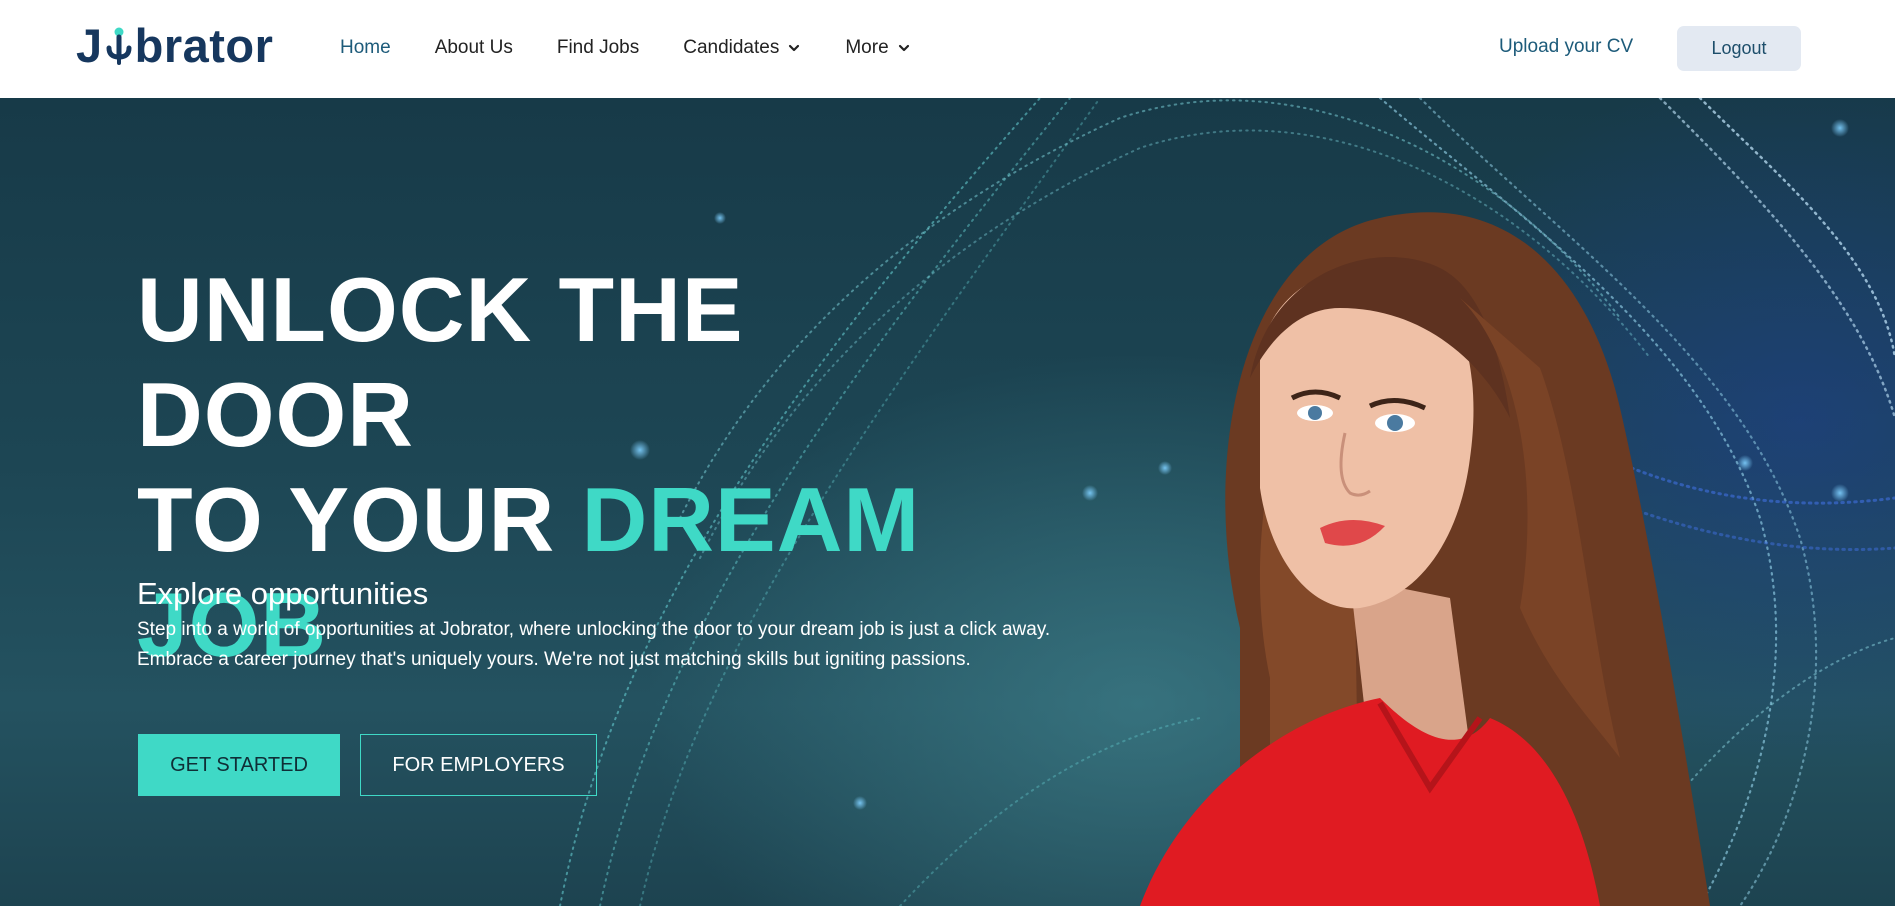  What do you see at coordinates (119, 45) in the screenshot?
I see `logo-mark-icon` at bounding box center [119, 45].